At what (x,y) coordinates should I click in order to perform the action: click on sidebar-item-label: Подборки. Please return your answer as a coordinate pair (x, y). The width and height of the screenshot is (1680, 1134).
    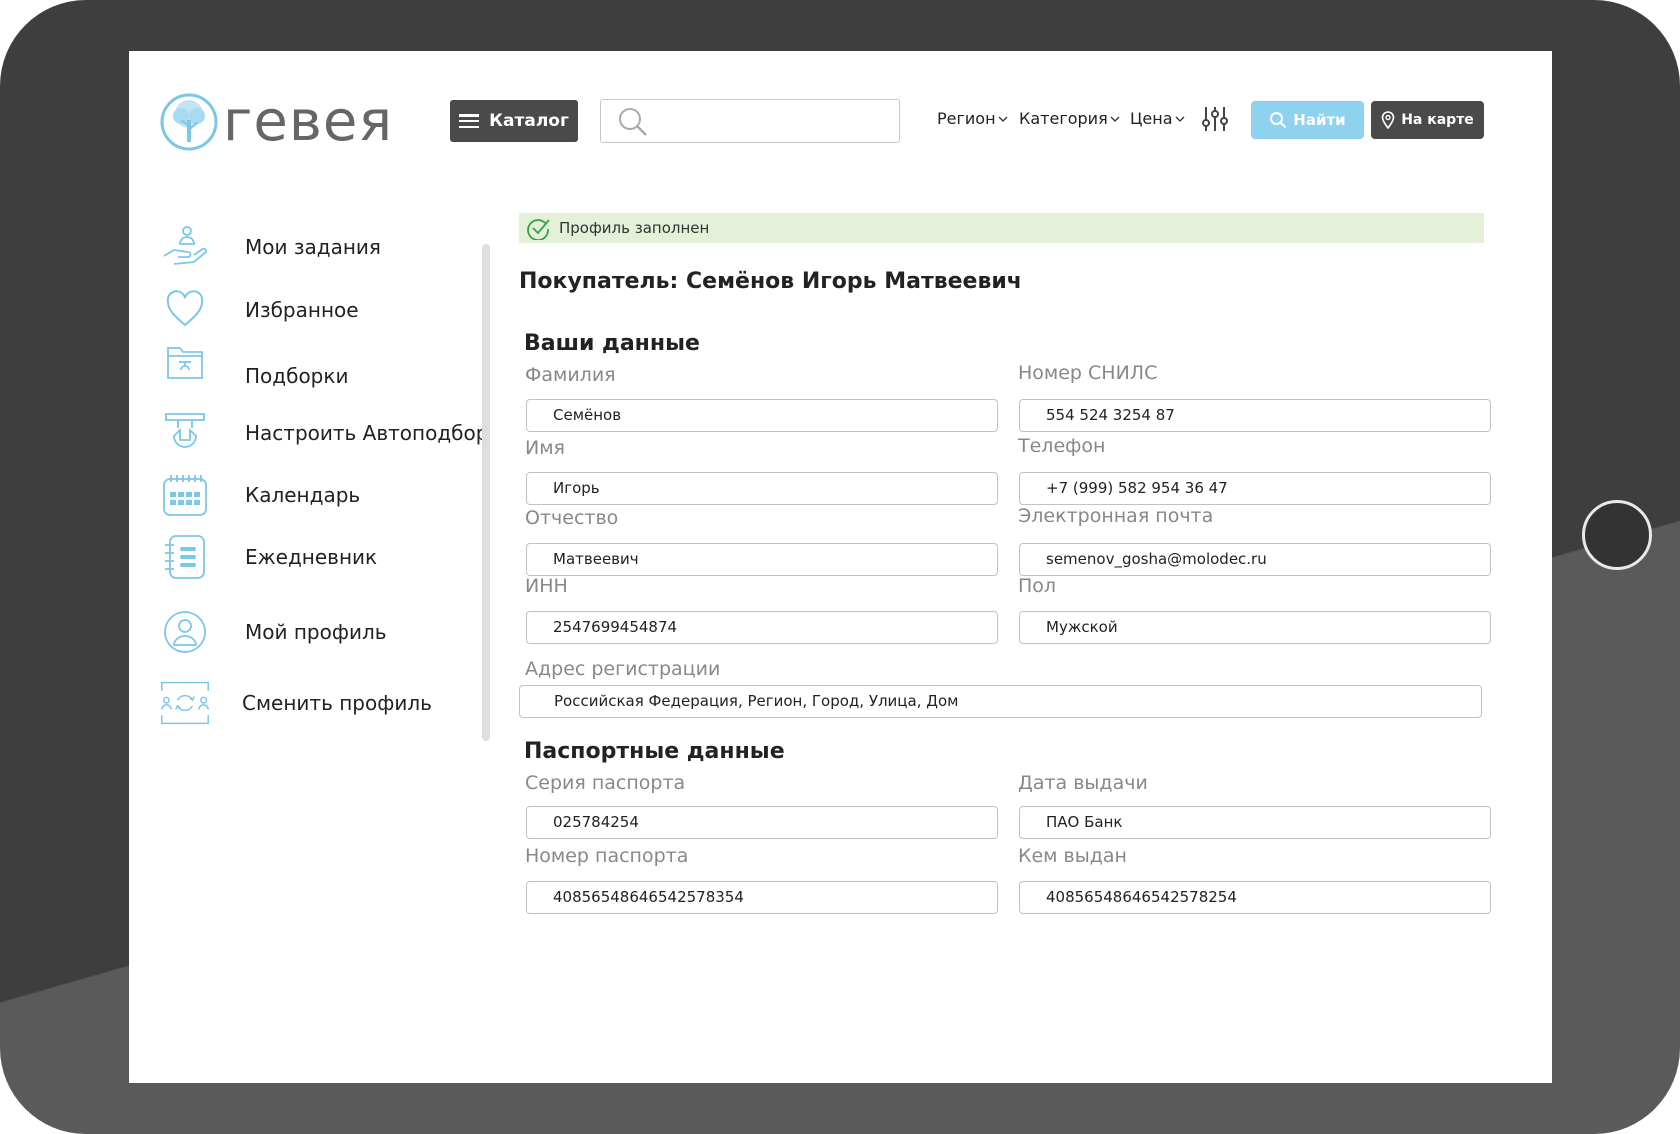
    Looking at the image, I should click on (297, 376).